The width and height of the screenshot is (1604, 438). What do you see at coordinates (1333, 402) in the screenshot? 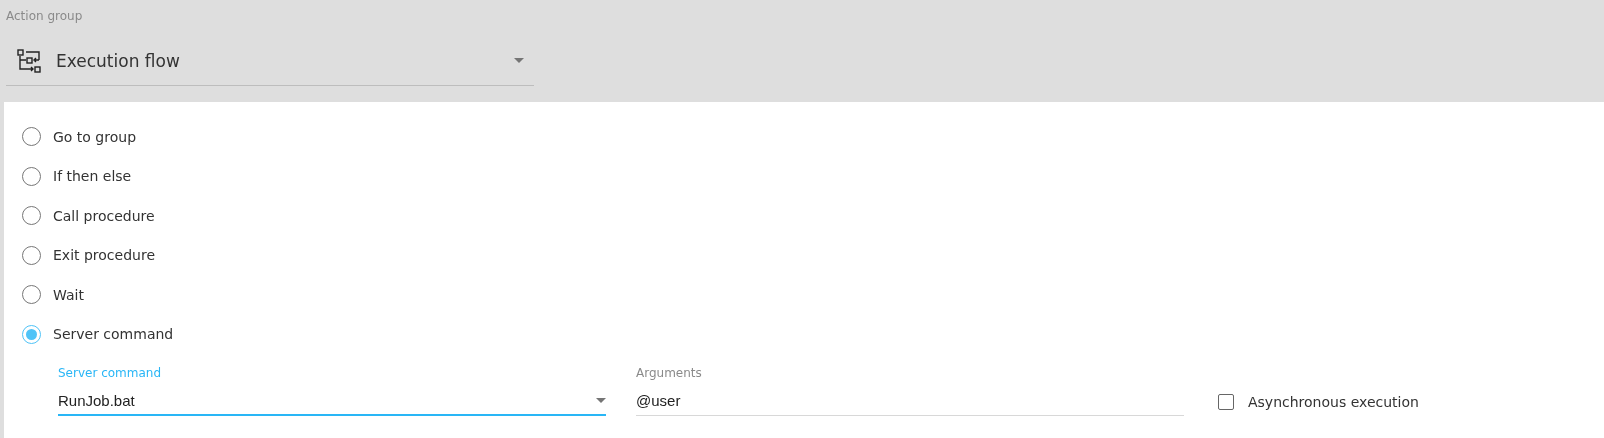
I see `checkbox-label: Asynchronous execution` at bounding box center [1333, 402].